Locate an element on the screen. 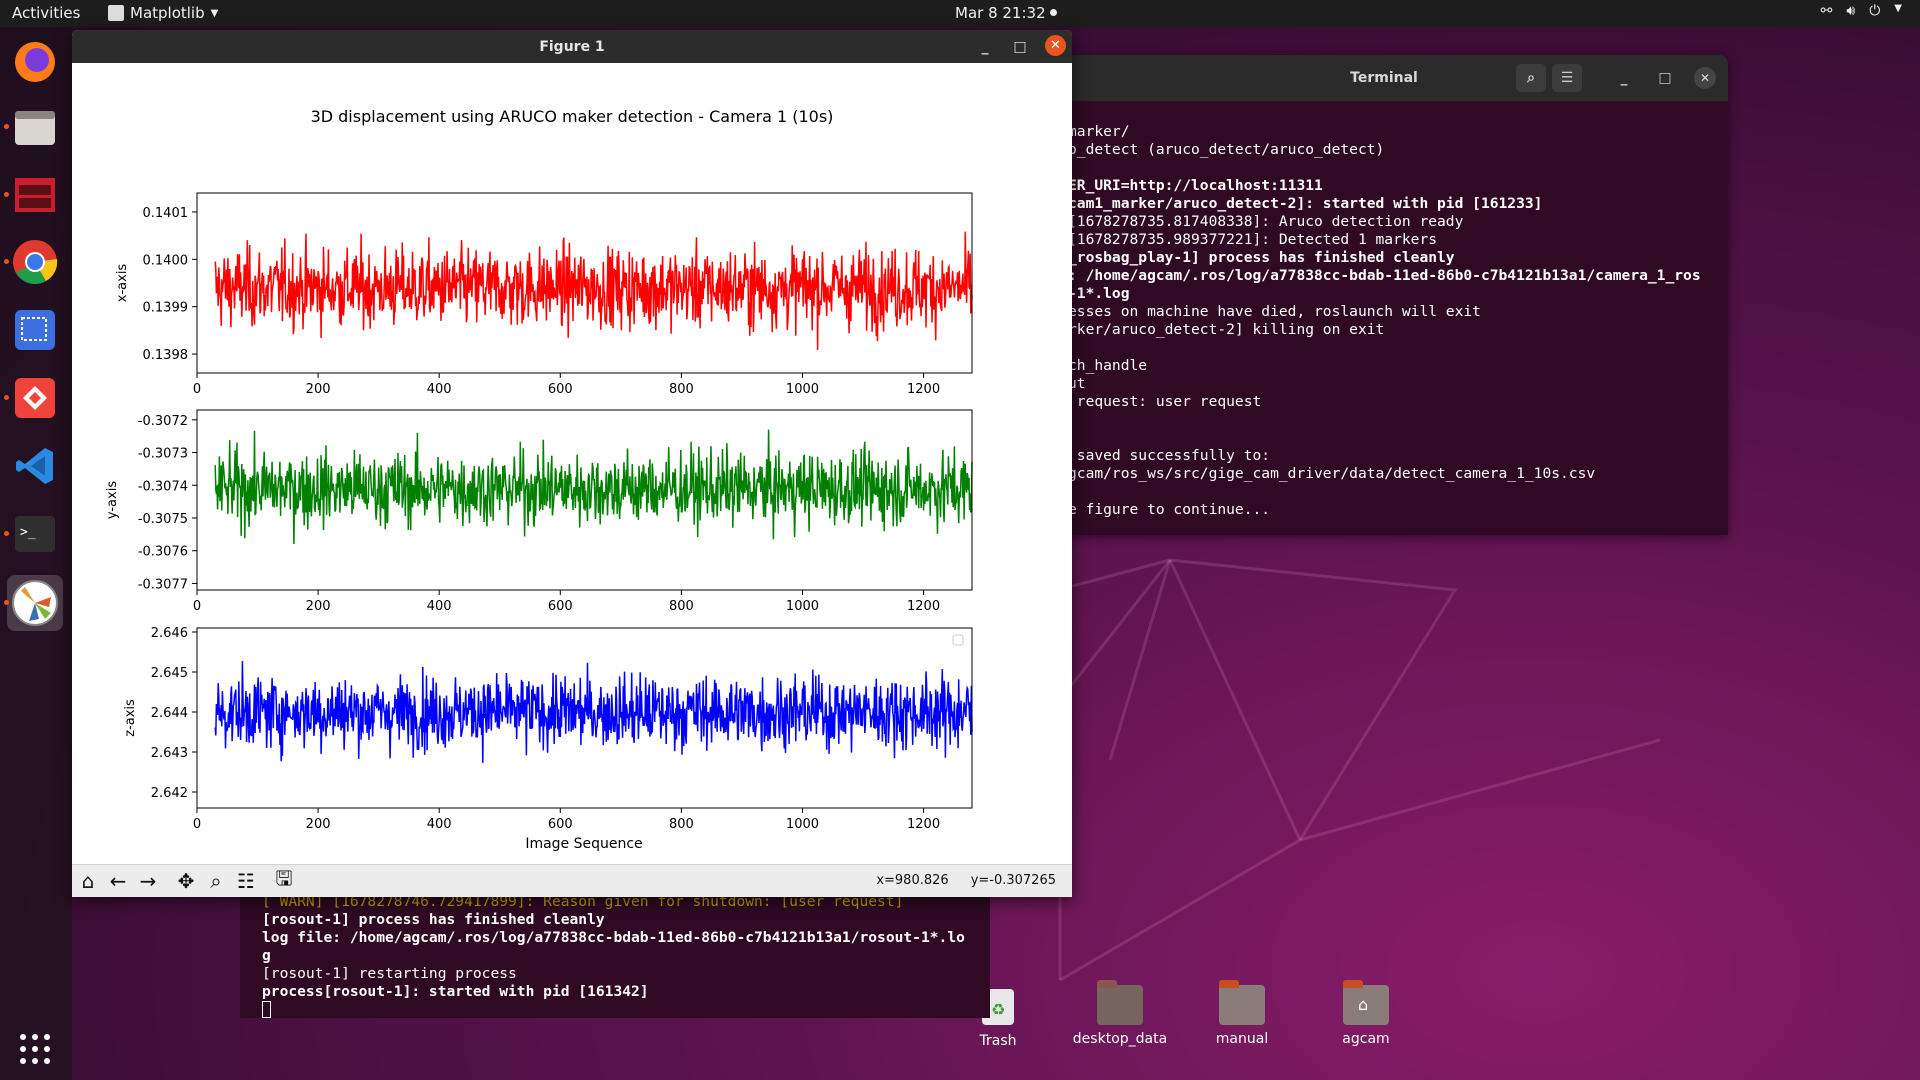  close-icon: ✕ is located at coordinates (1055, 45).